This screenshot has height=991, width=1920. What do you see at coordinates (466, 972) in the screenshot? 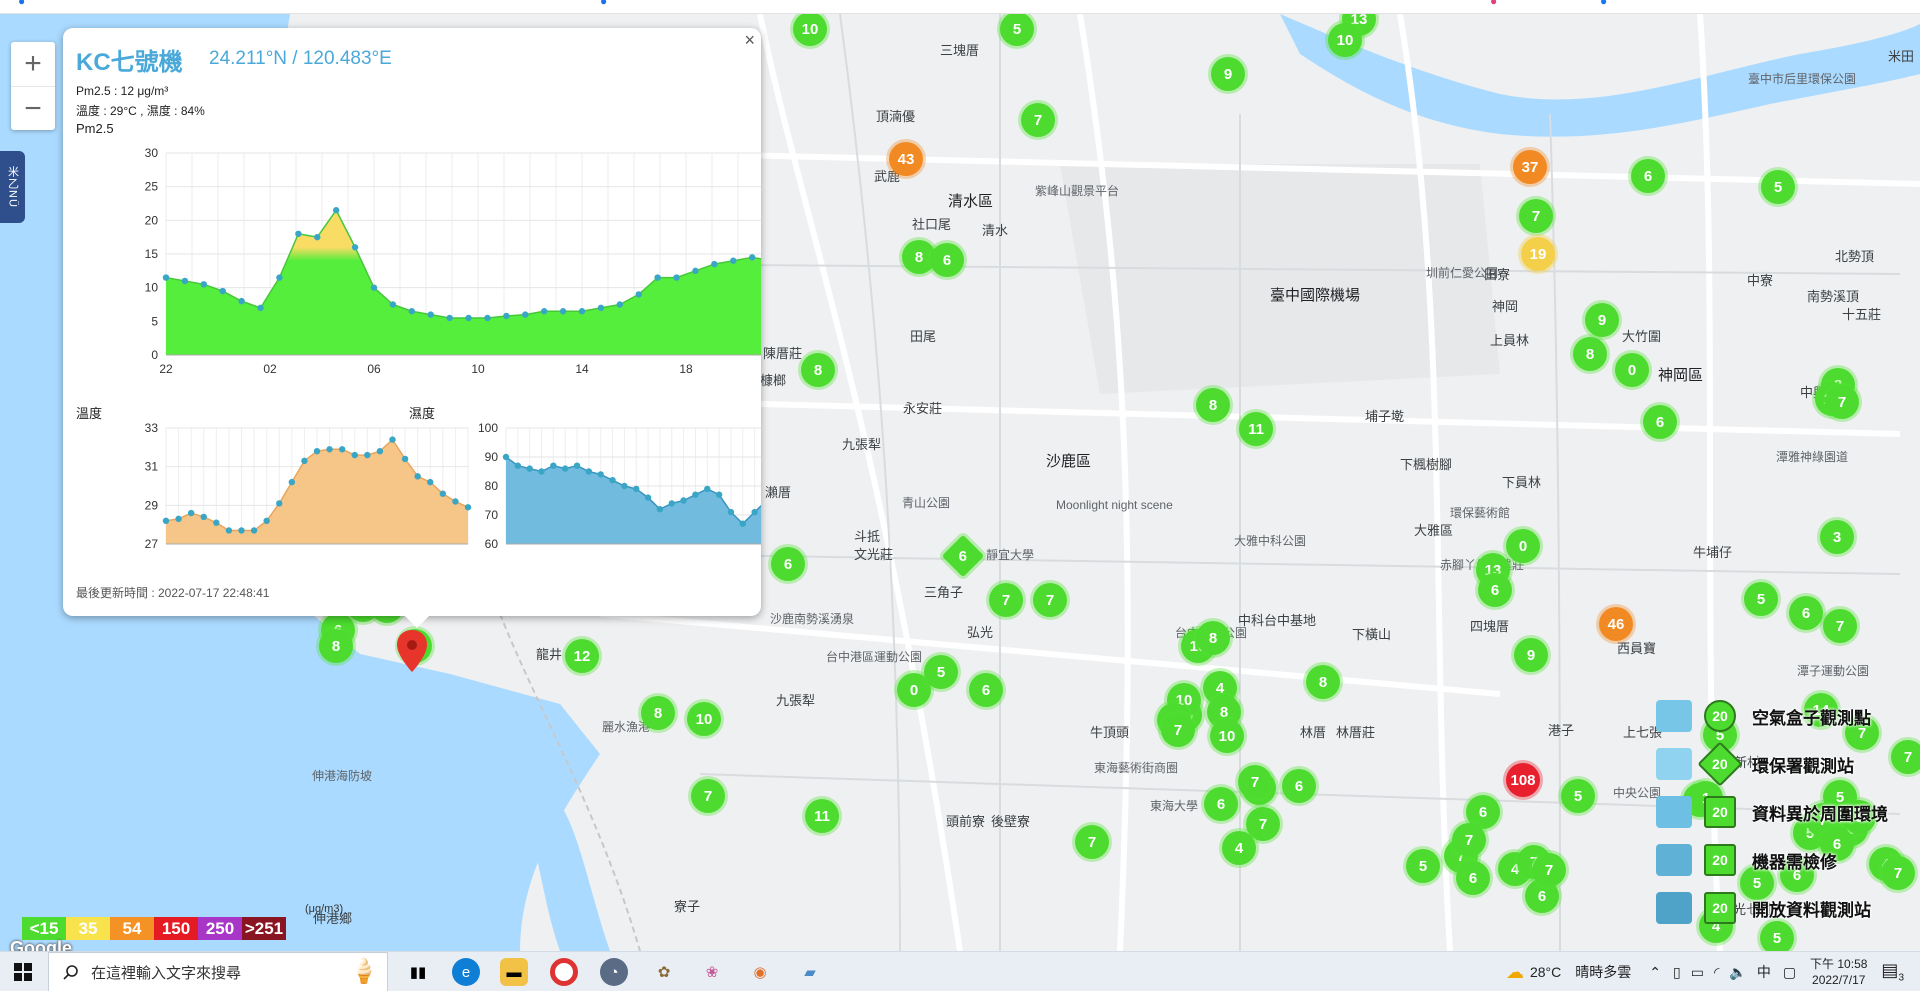
I see `edge-icon: e` at bounding box center [466, 972].